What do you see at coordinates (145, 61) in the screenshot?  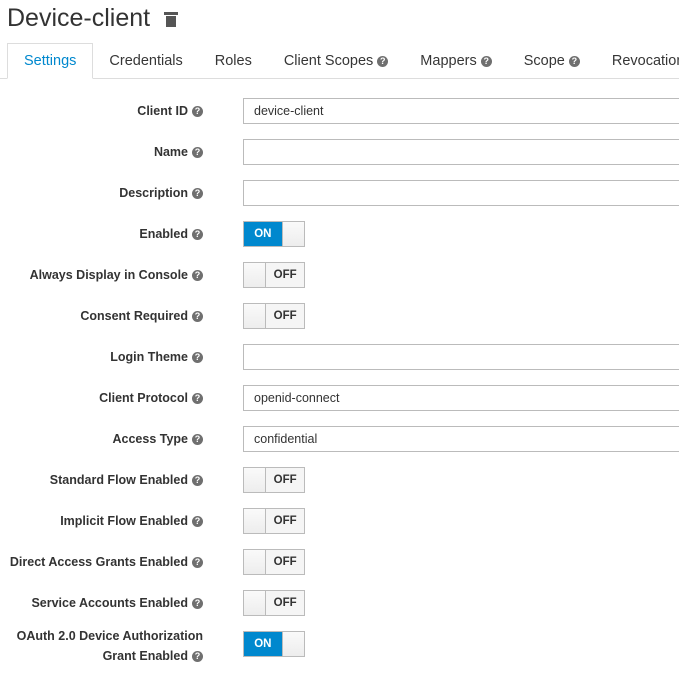 I see `tab-credentials: Credentials` at bounding box center [145, 61].